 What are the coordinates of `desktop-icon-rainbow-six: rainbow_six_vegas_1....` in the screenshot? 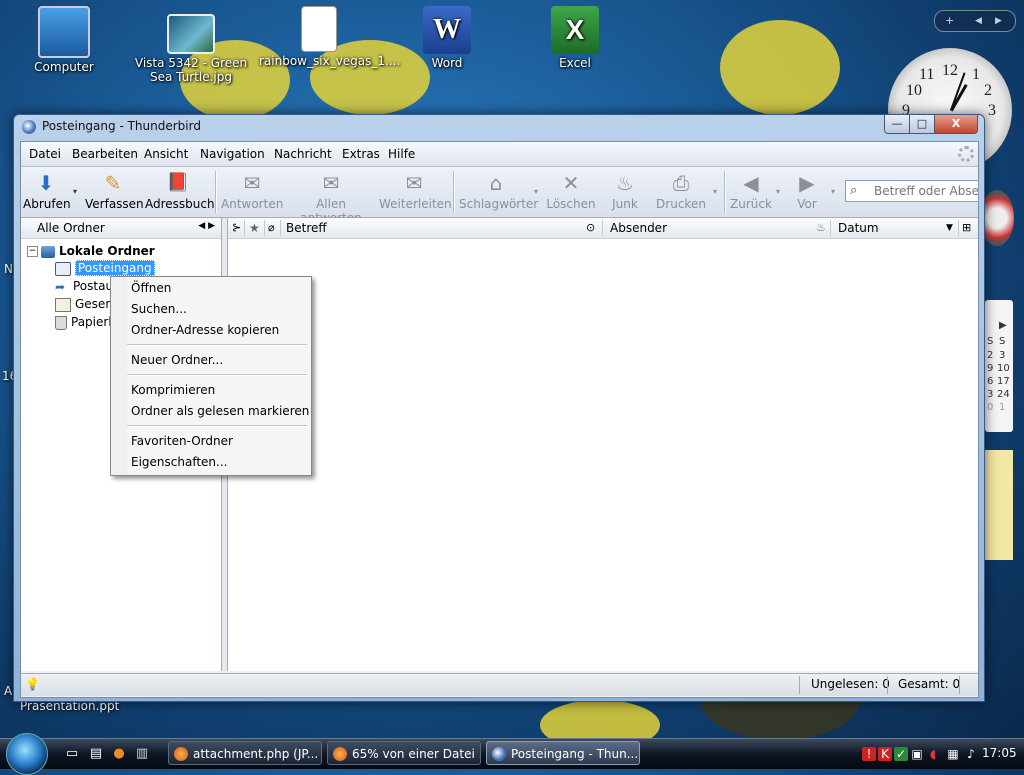 It's located at (329, 37).